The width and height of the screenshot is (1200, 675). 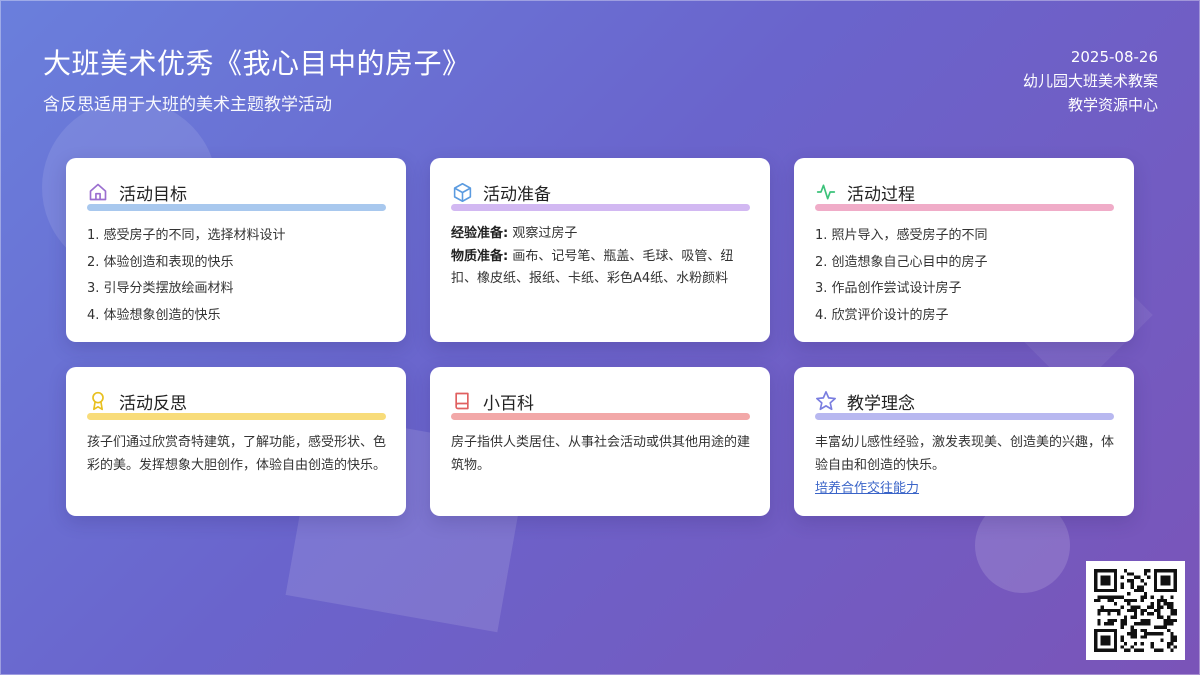 What do you see at coordinates (881, 194) in the screenshot?
I see `card-title: 活动过程` at bounding box center [881, 194].